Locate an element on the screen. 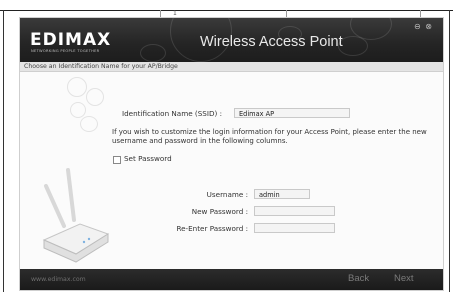 The width and height of the screenshot is (453, 292). set-password-checkbox is located at coordinates (117, 160).